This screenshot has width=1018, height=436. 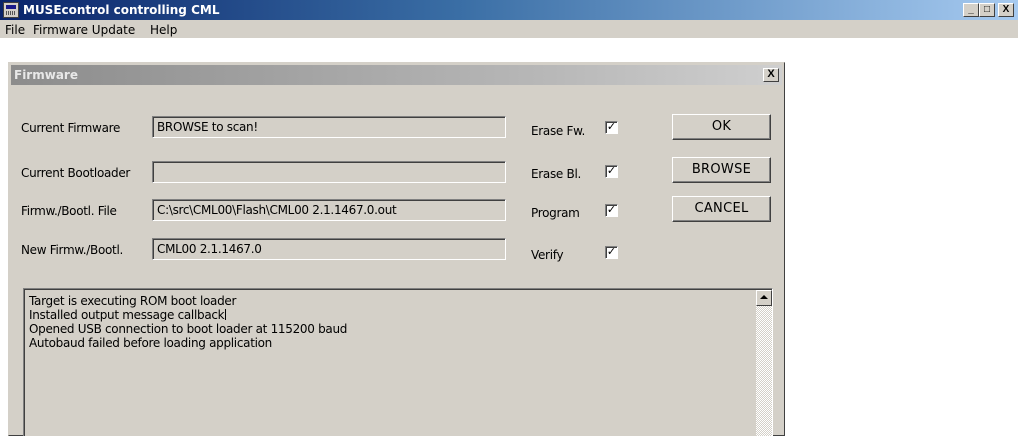 What do you see at coordinates (163, 30) in the screenshot?
I see `menu-help: Help` at bounding box center [163, 30].